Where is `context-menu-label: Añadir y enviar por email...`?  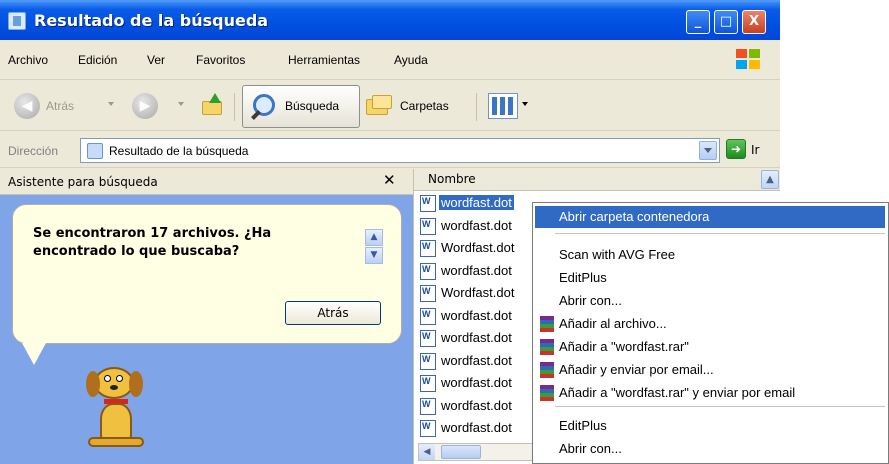 context-menu-label: Añadir y enviar por email... is located at coordinates (636, 369).